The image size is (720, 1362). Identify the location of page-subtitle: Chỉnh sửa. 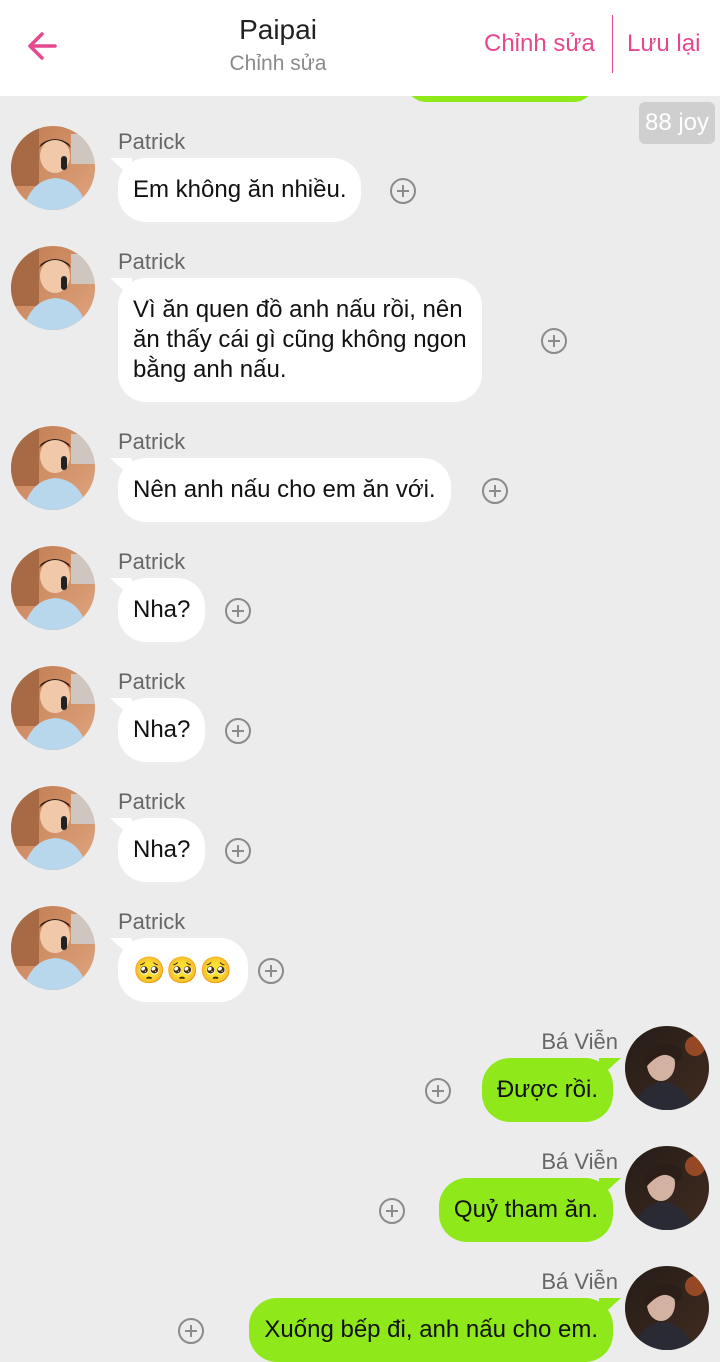
(278, 63).